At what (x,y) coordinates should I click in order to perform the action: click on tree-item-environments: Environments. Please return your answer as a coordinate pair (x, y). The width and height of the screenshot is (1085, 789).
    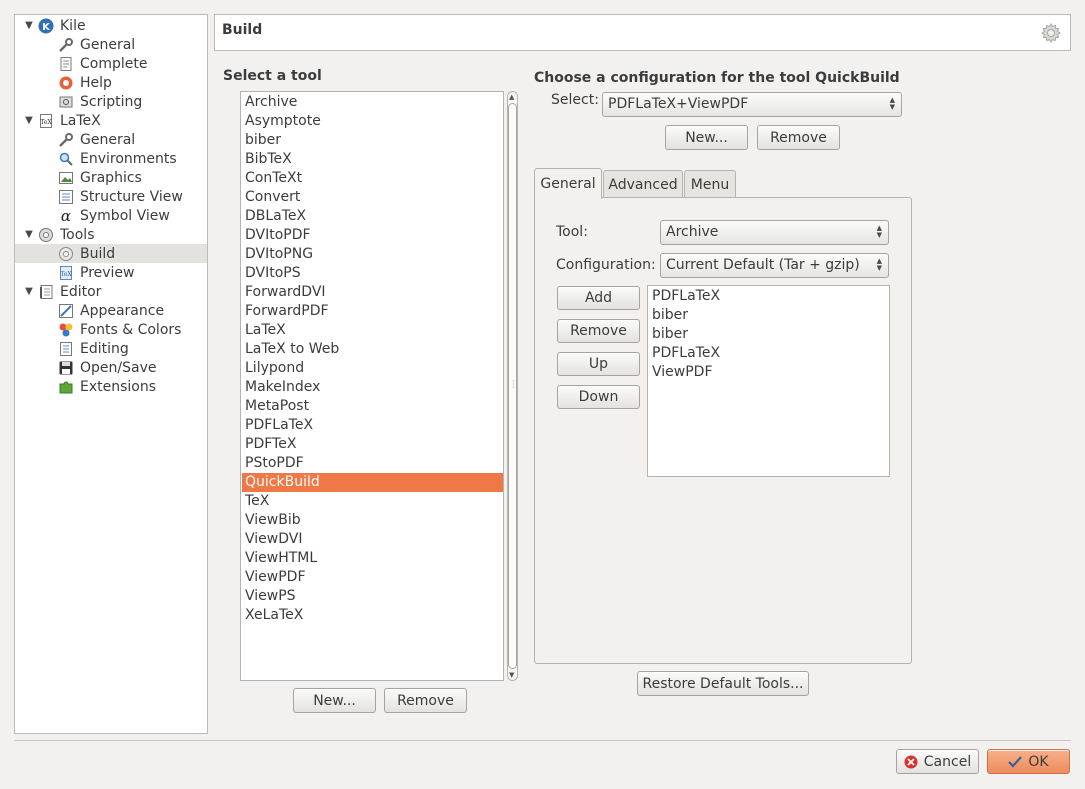
    Looking at the image, I should click on (111, 158).